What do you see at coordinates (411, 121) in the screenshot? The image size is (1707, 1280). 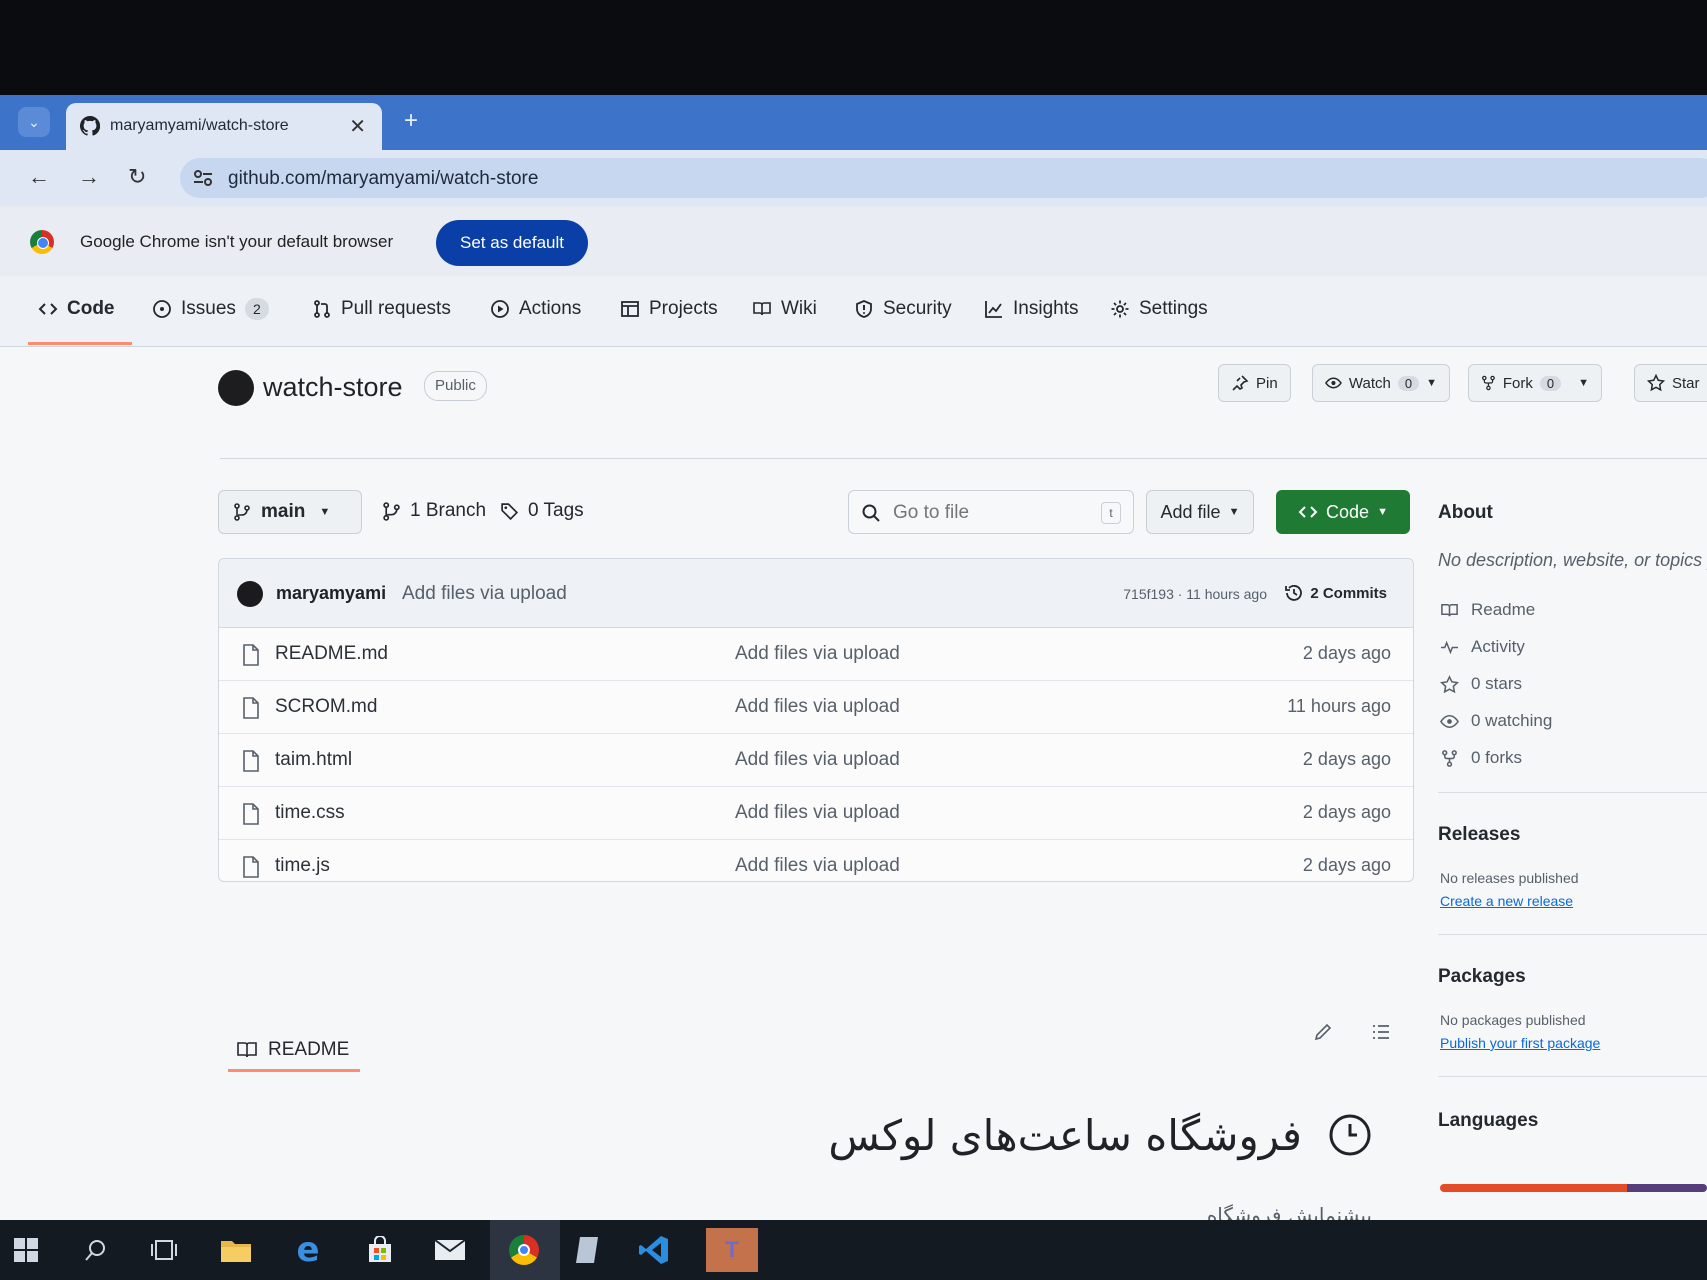 I see `new-tab-button: +` at bounding box center [411, 121].